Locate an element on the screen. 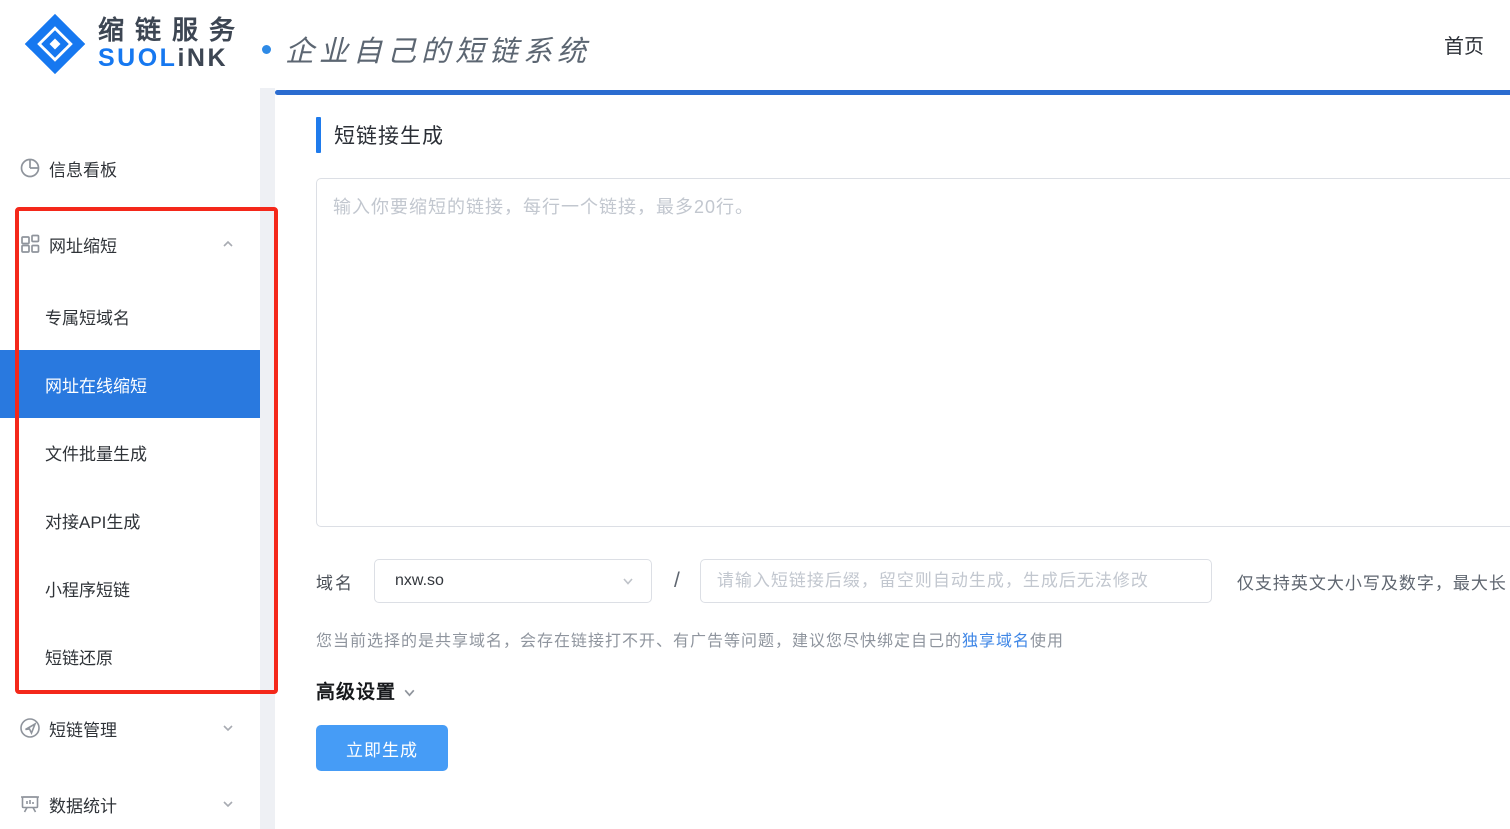 The width and height of the screenshot is (1510, 829). sidebar-subitem-file-batch: 文件批量生成 is located at coordinates (130, 452).